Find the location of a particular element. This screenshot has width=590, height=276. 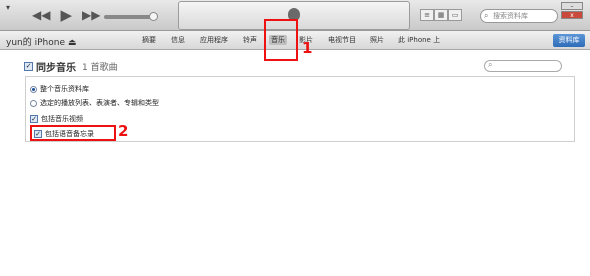

window-controls: – x is located at coordinates (574, 10).